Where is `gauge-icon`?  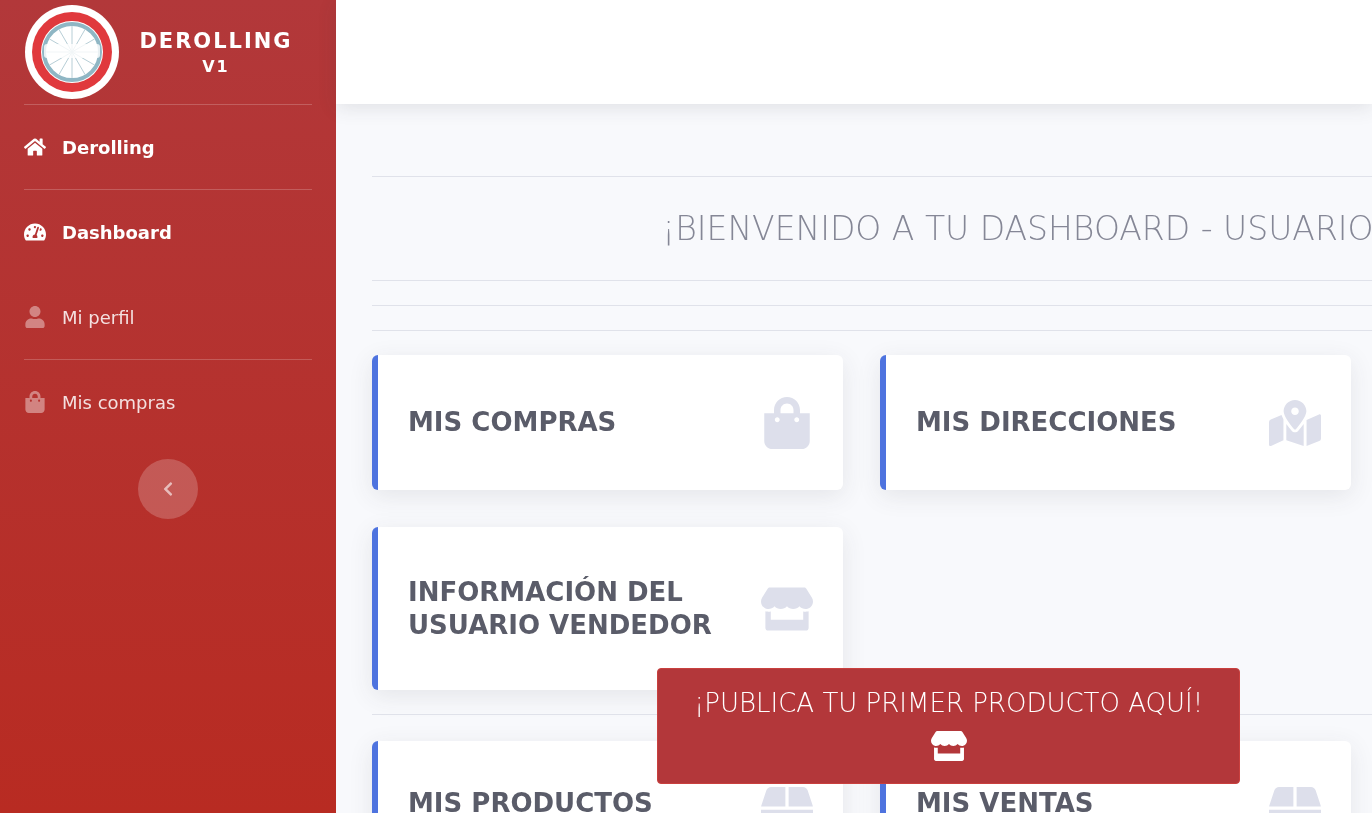 gauge-icon is located at coordinates (35, 232).